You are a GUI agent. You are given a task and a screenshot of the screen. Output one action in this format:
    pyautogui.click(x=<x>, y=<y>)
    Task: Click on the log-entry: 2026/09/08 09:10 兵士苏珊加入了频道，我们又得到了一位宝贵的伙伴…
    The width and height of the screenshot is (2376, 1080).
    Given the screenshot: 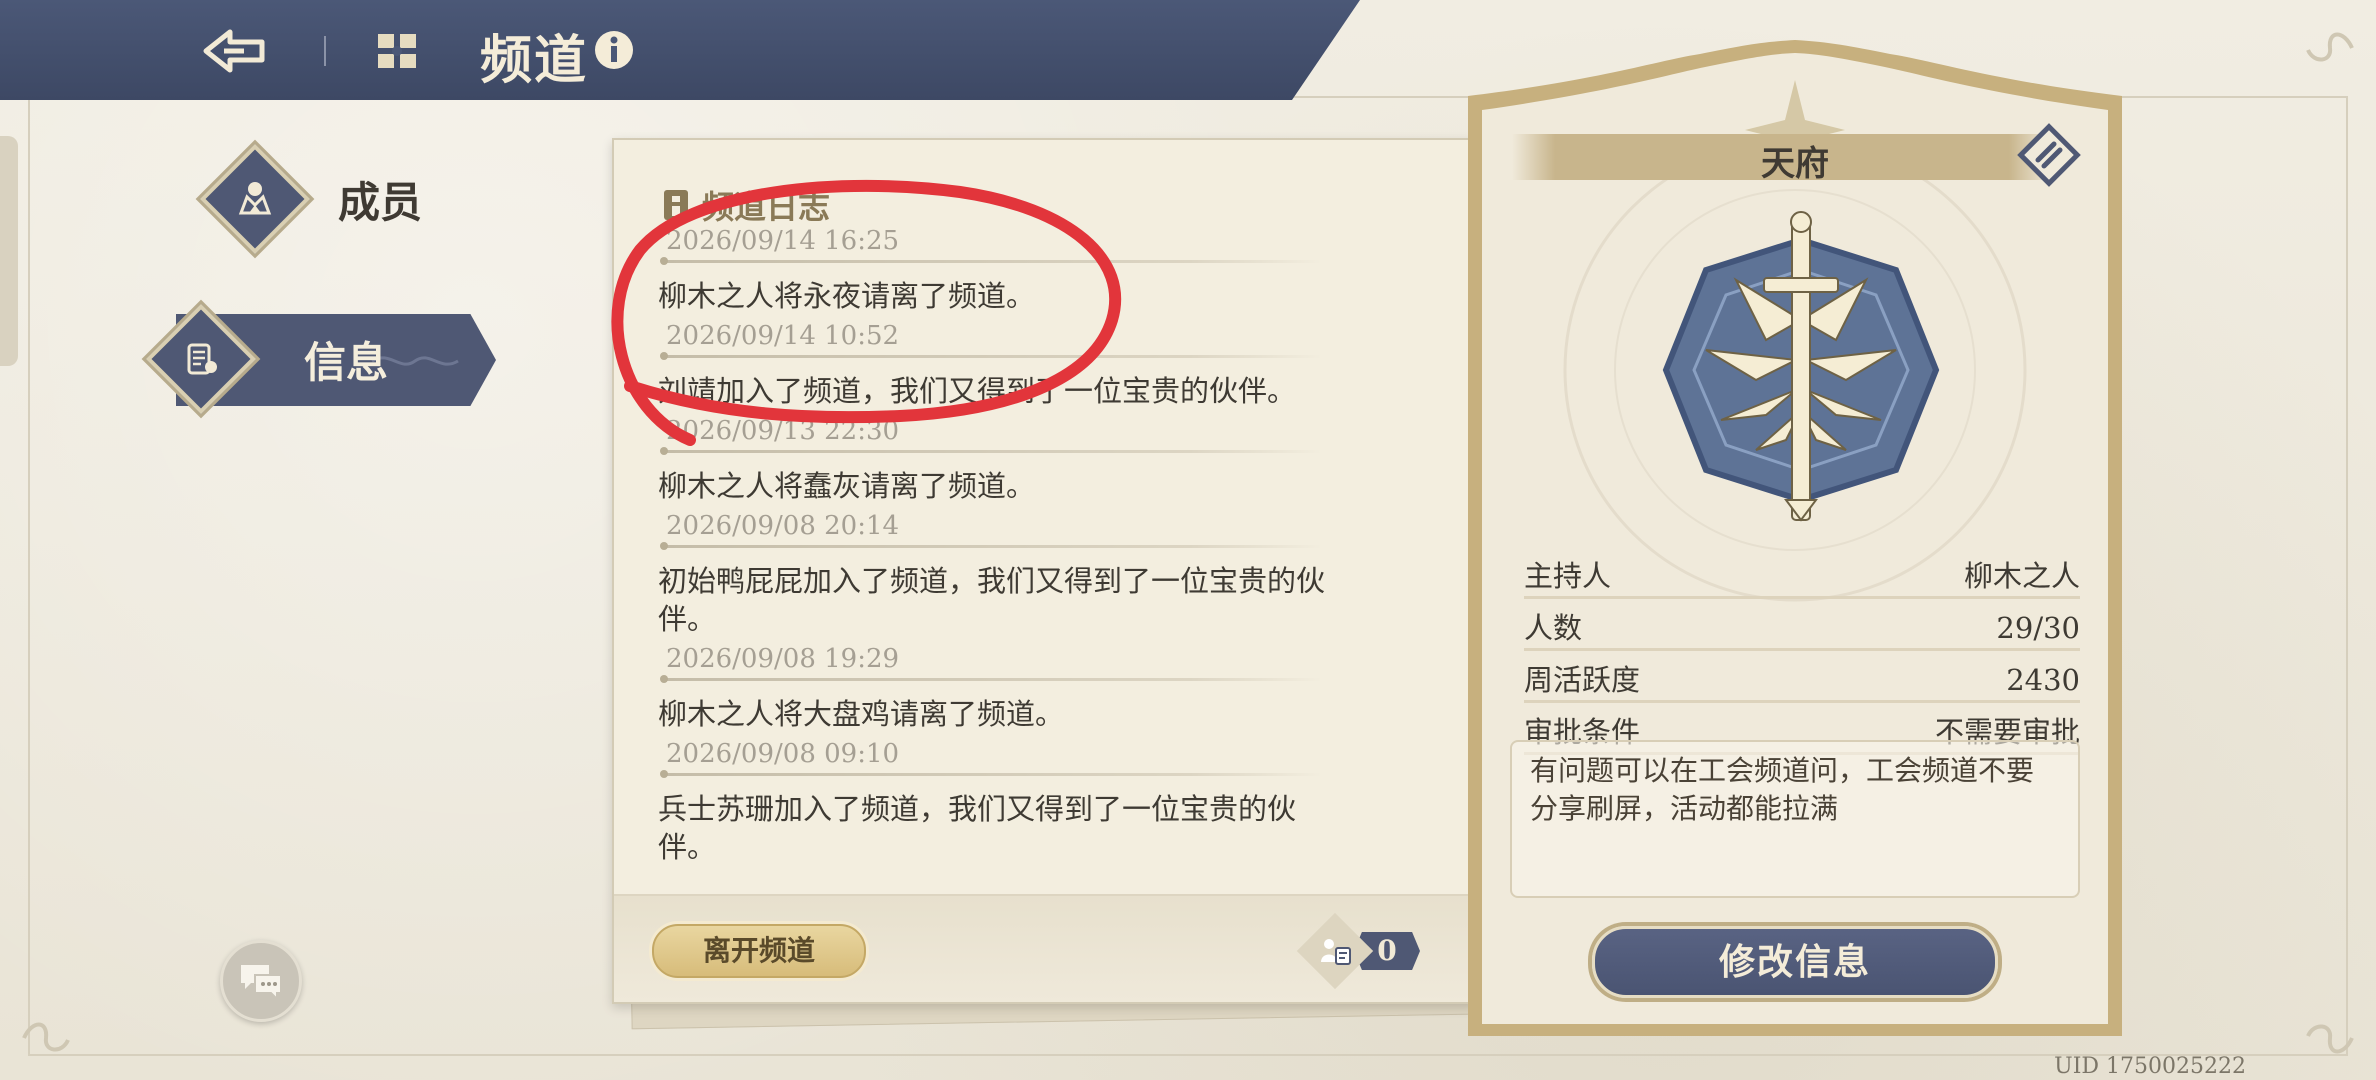 What is the action you would take?
    pyautogui.click(x=1068, y=802)
    